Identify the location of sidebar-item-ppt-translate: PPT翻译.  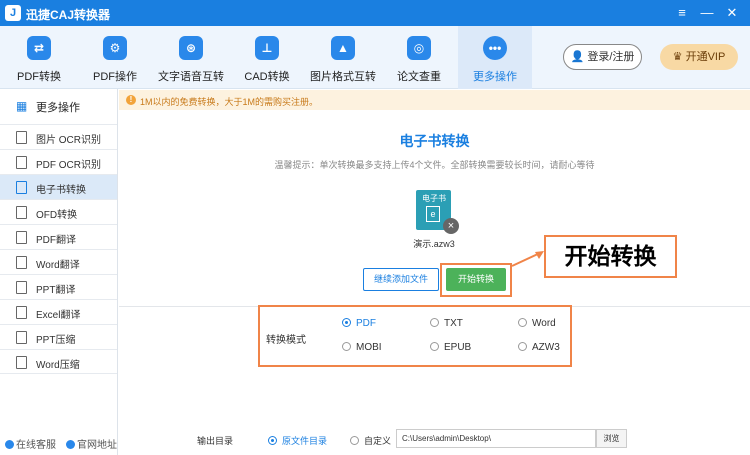
(58, 286).